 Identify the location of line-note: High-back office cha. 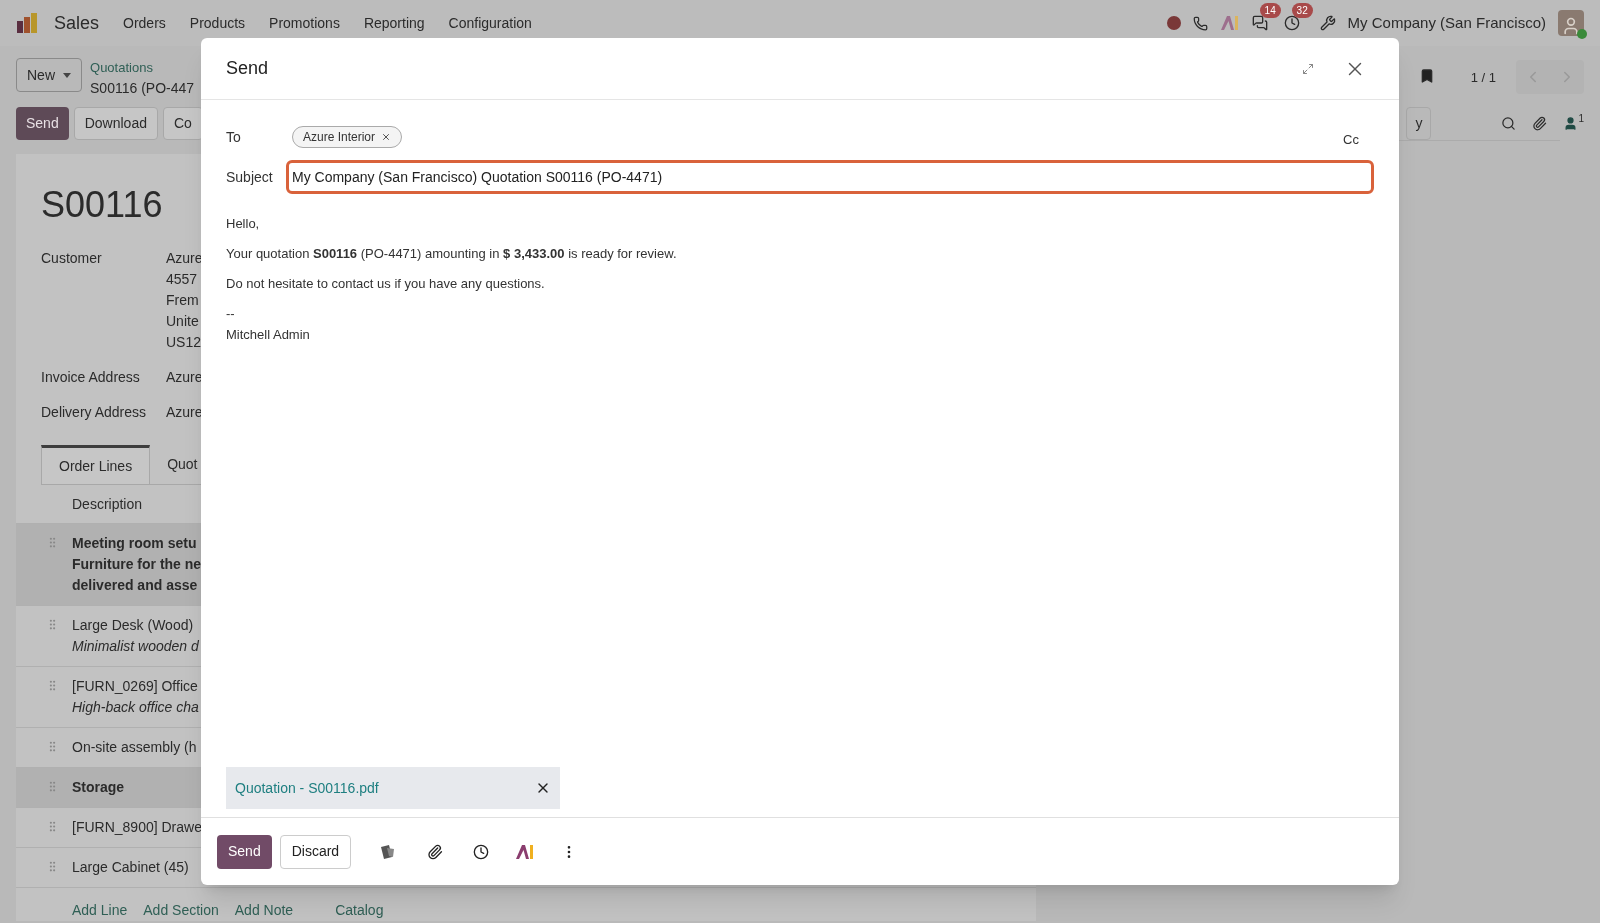
(135, 707).